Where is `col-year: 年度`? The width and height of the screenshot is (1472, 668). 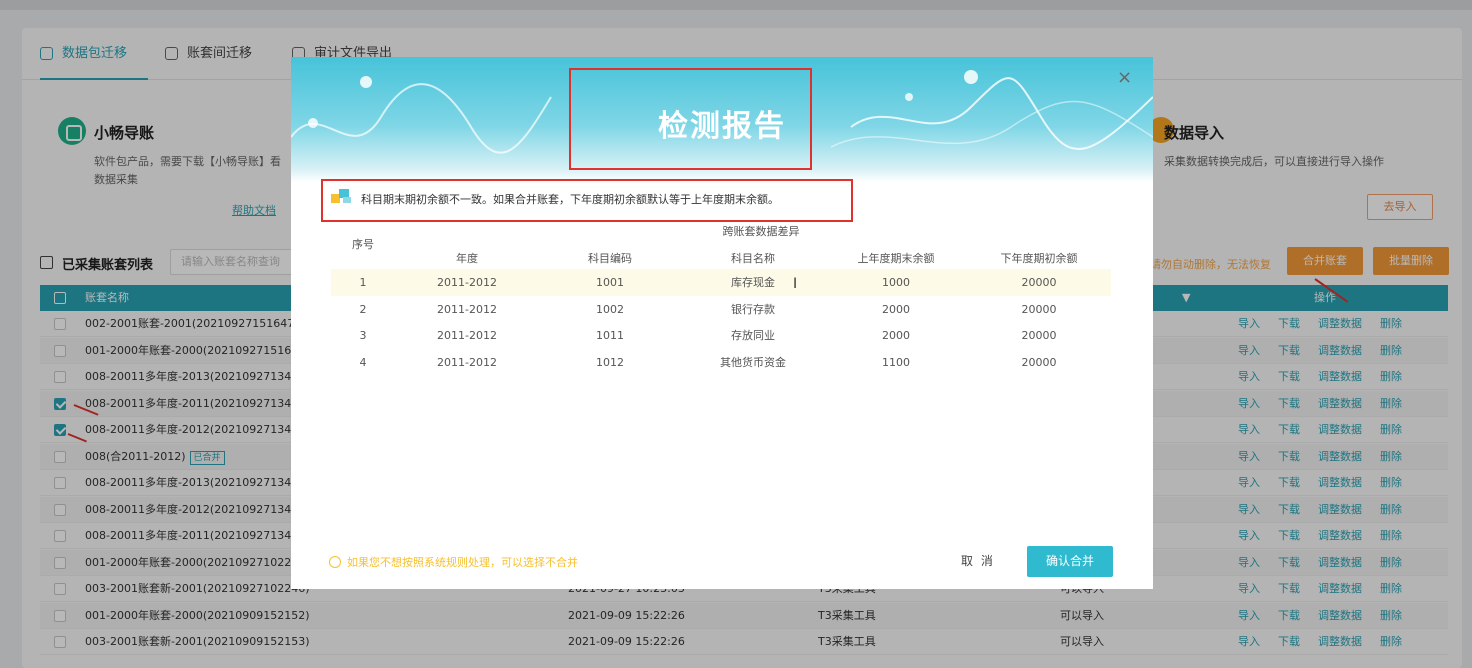
col-year: 年度 is located at coordinates (467, 258).